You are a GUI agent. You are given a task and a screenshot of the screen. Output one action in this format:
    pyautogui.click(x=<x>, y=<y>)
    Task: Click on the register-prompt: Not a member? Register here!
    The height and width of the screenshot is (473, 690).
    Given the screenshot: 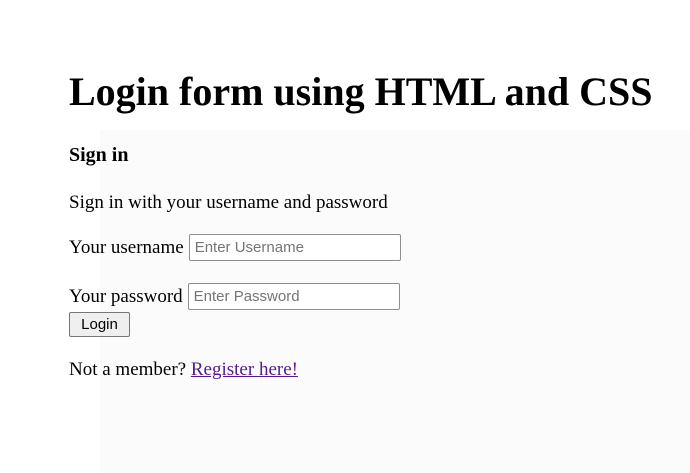 What is the action you would take?
    pyautogui.click(x=183, y=370)
    